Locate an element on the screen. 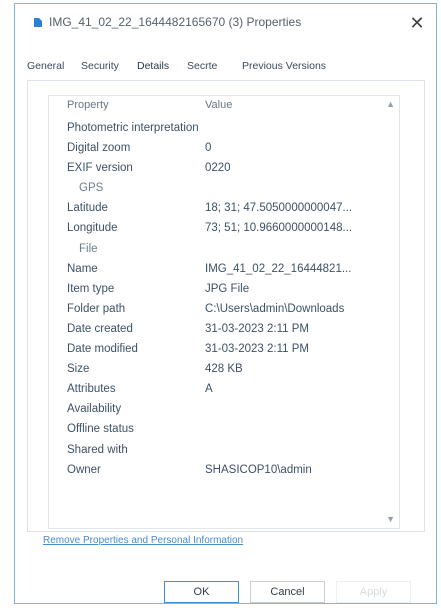 The image size is (441, 608). table-row: Size 428 KB is located at coordinates (215, 371).